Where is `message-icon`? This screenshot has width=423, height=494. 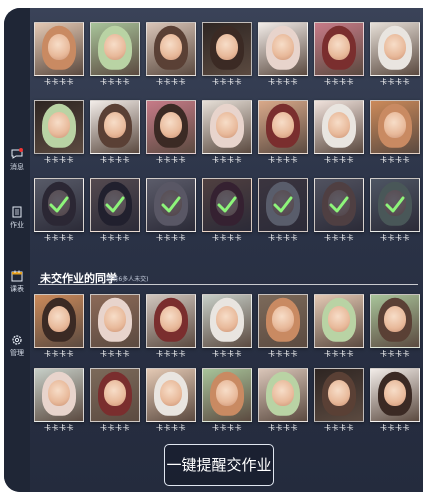
message-icon is located at coordinates (17, 153).